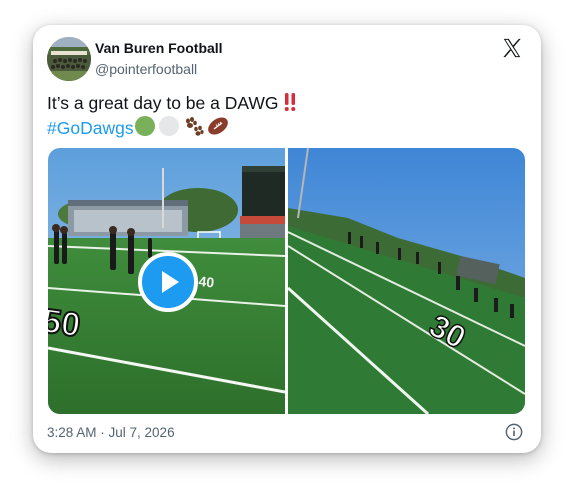 The image size is (574, 497). Describe the element at coordinates (144, 126) in the screenshot. I see `green-circle-icon` at that location.